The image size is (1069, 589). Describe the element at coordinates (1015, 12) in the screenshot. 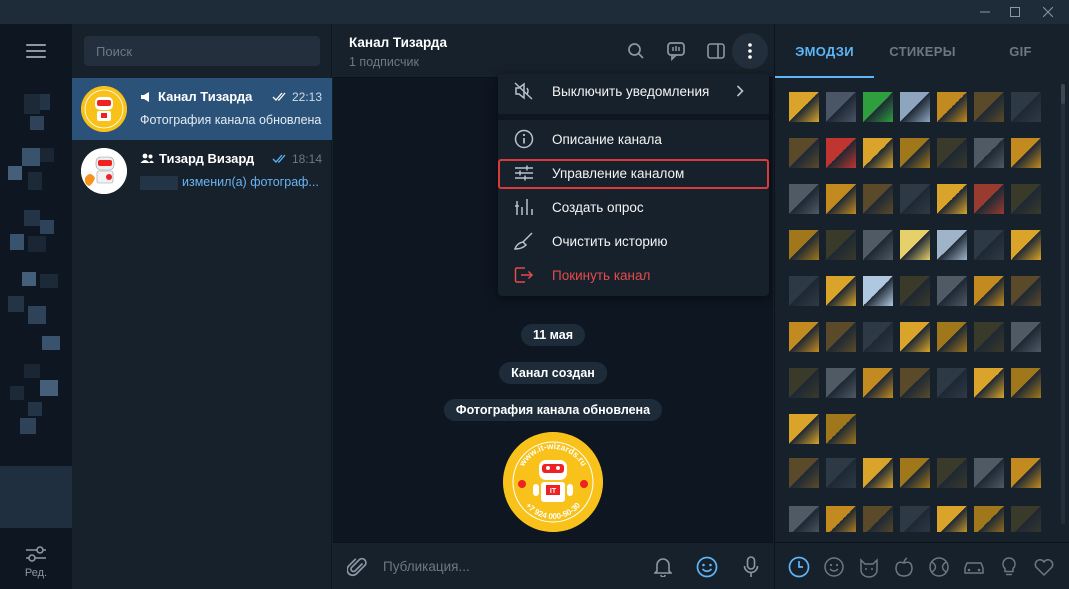

I see `maximize-icon` at that location.